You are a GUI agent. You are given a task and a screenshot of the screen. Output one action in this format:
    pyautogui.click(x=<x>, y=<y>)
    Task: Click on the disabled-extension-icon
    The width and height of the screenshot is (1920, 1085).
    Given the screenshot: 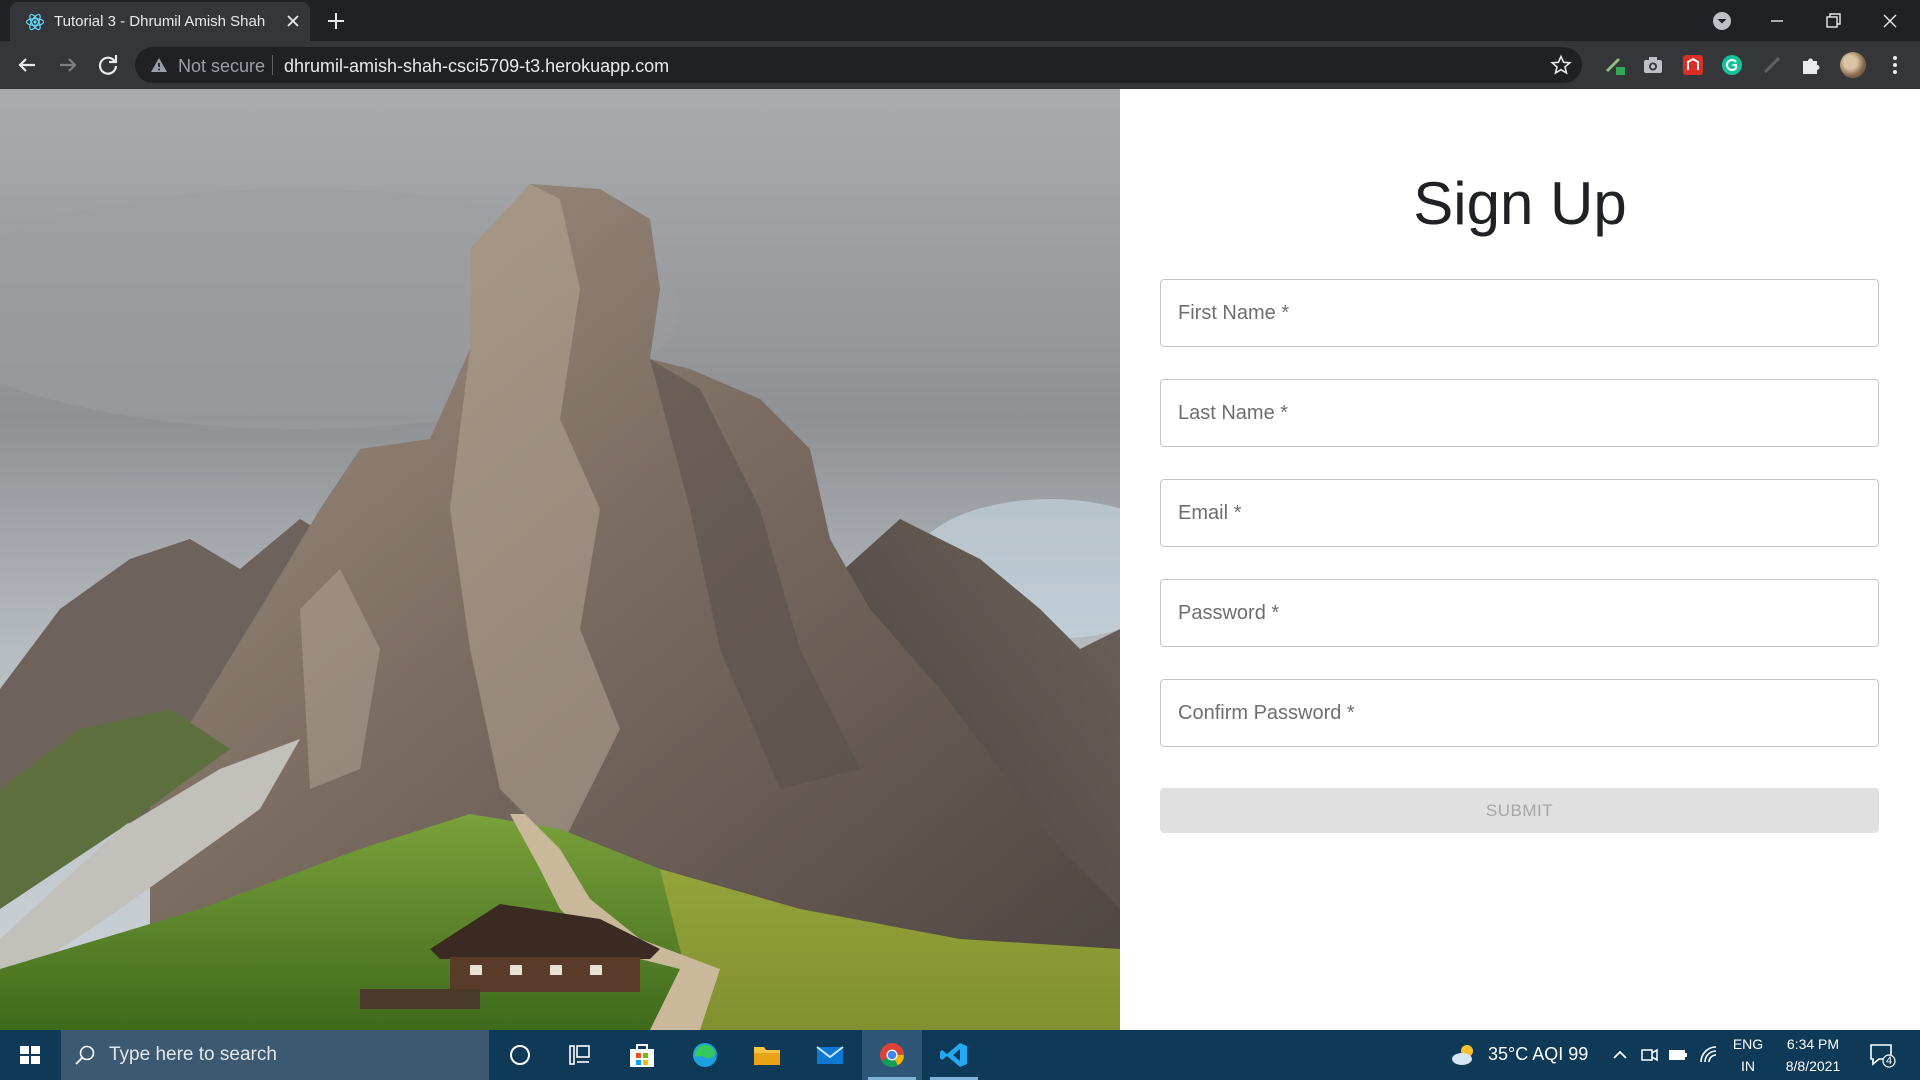 What is the action you would take?
    pyautogui.click(x=1772, y=65)
    